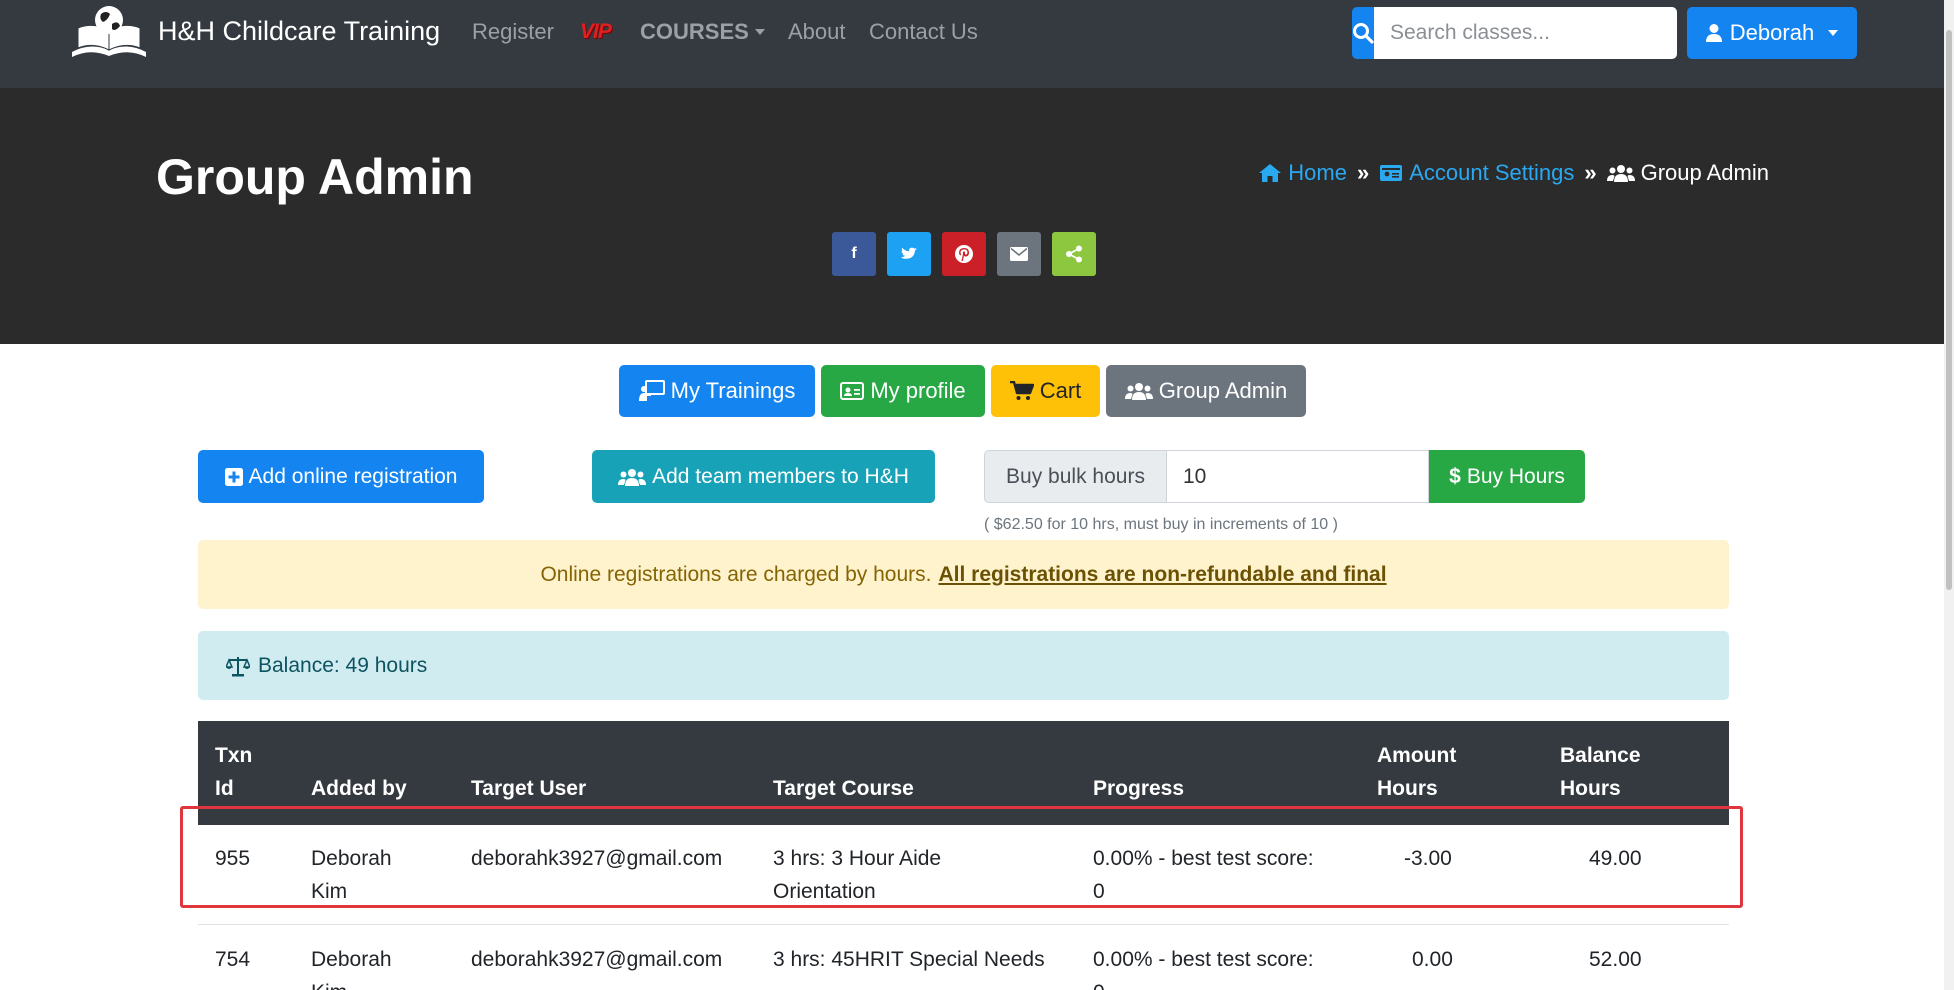 The height and width of the screenshot is (990, 1954). I want to click on buy-bulk-hours-form: Buy bulk hours $ Buy Hours, so click(1284, 476).